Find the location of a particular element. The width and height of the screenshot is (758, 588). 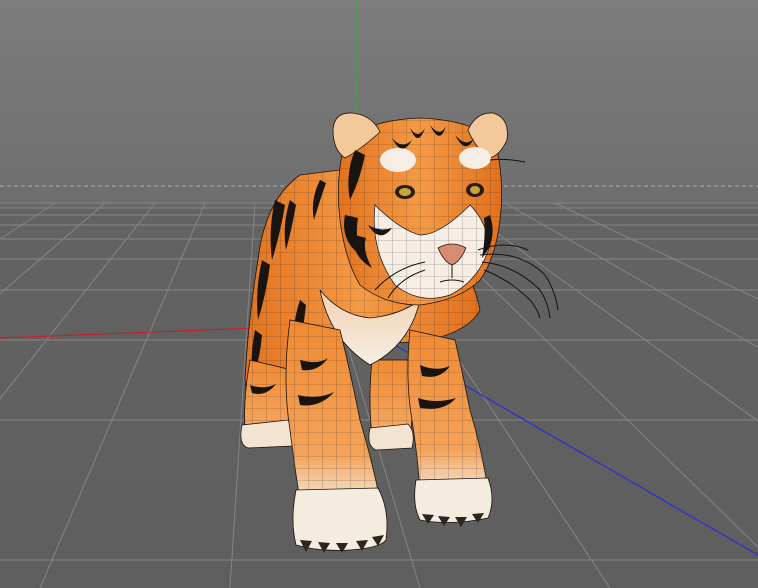

brow-patch-right is located at coordinates (475, 158).